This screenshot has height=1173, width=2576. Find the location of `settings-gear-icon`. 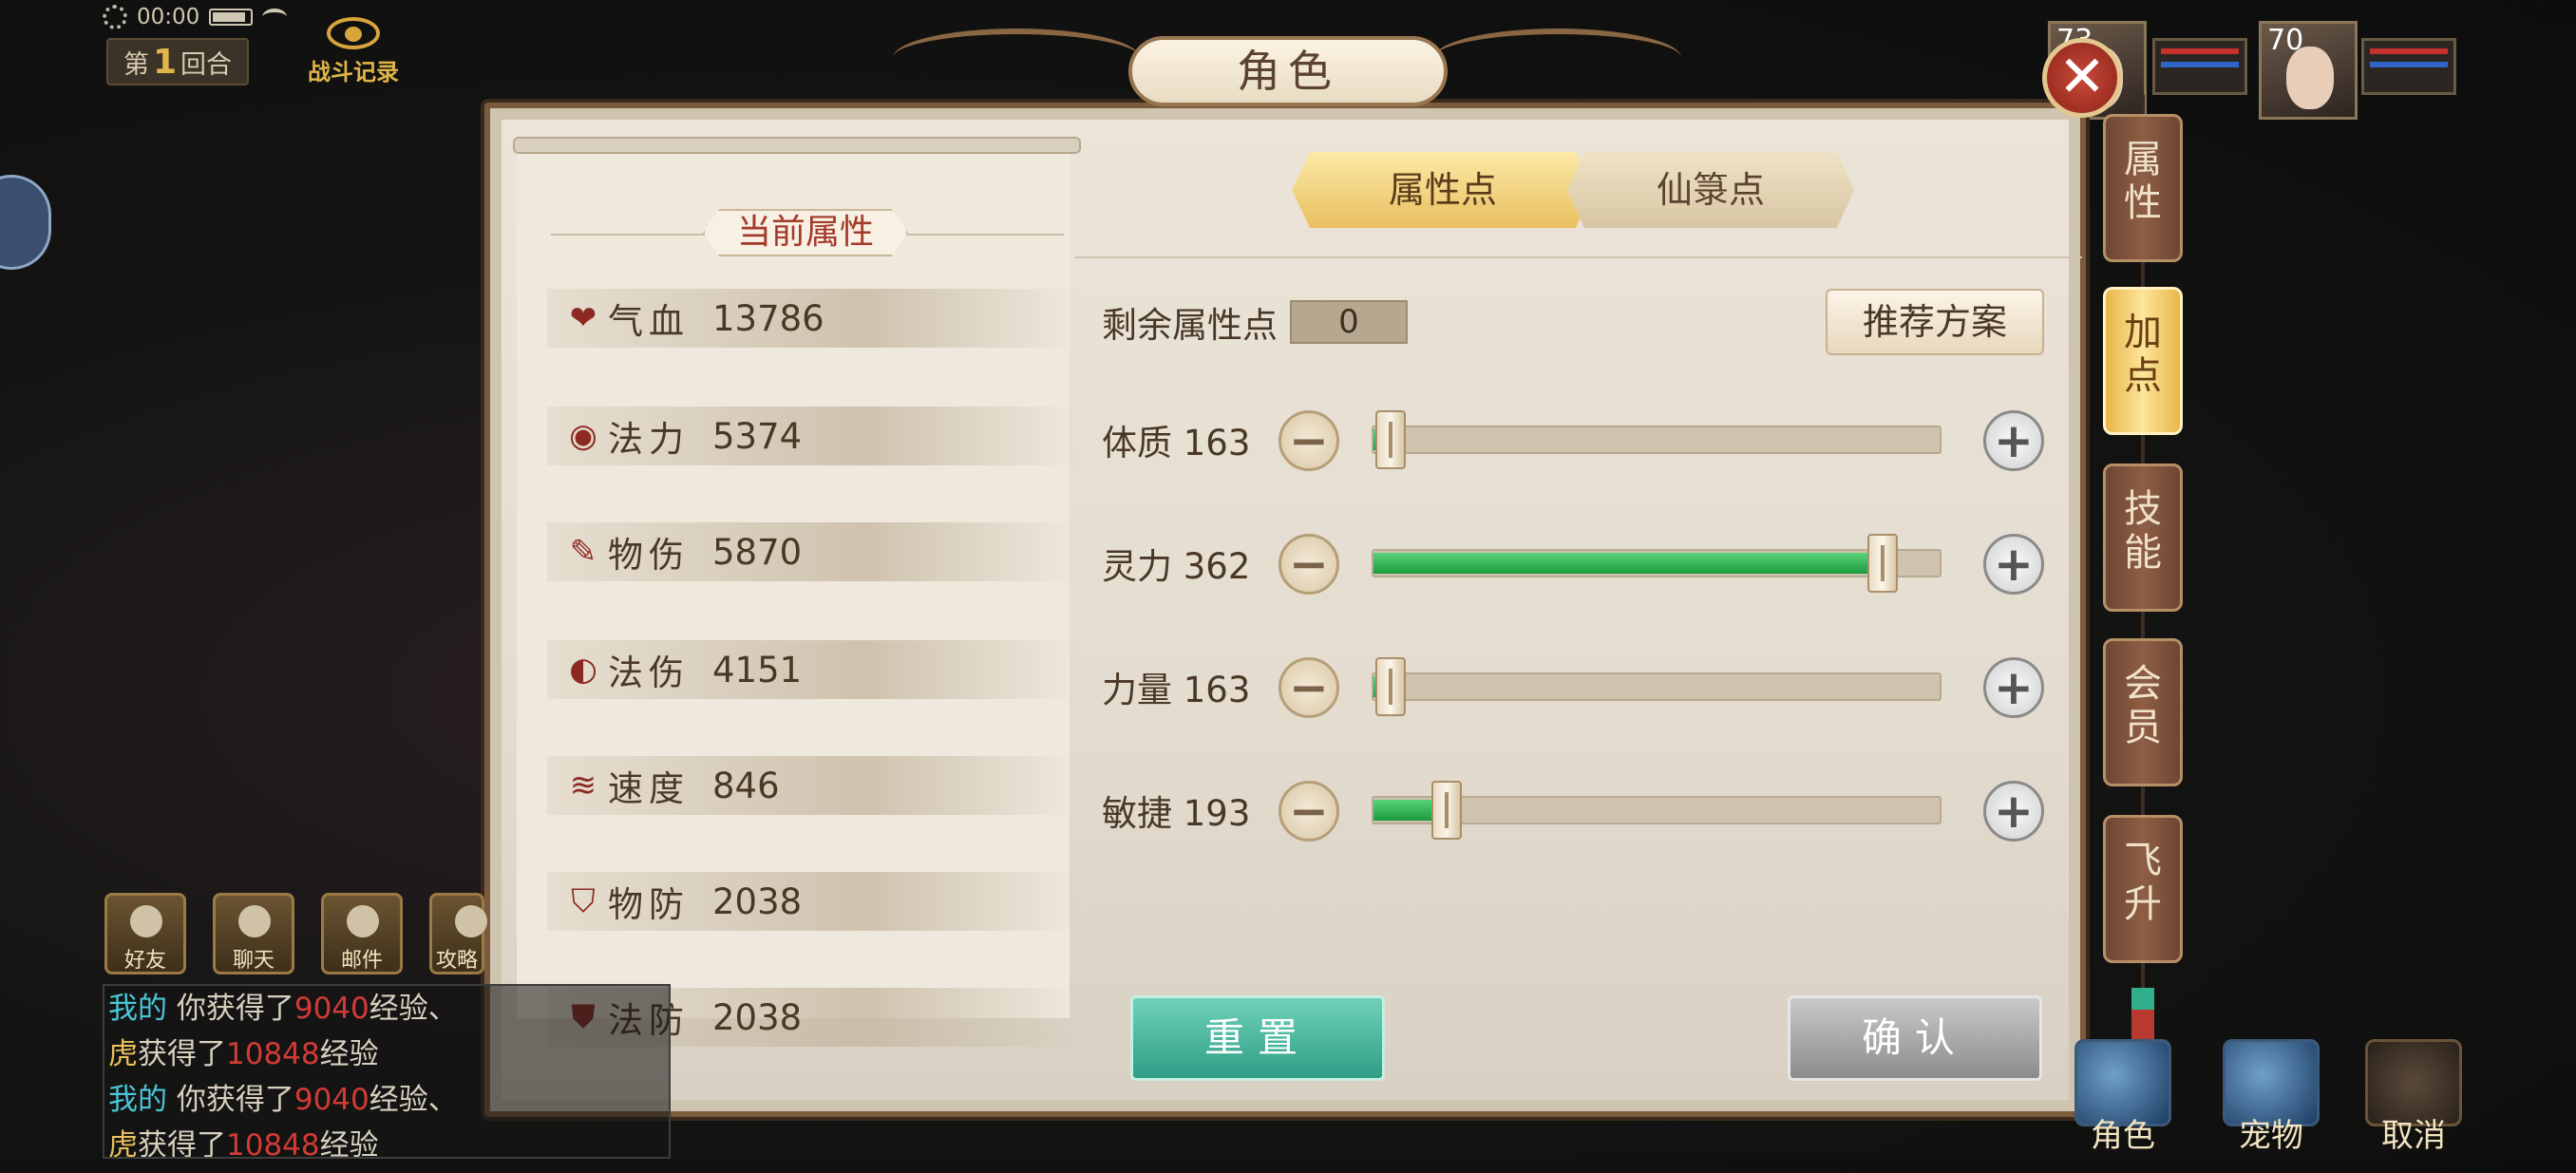

settings-gear-icon is located at coordinates (115, 17).